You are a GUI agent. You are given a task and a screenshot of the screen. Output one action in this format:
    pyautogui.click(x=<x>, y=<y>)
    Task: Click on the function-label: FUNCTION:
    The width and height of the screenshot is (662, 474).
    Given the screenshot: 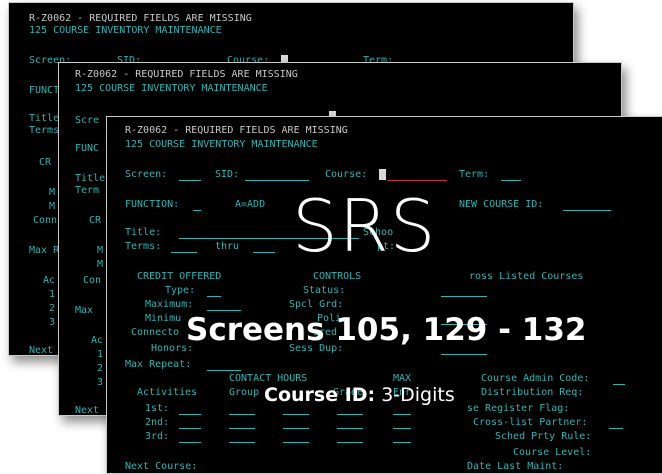 What is the action you would take?
    pyautogui.click(x=152, y=204)
    